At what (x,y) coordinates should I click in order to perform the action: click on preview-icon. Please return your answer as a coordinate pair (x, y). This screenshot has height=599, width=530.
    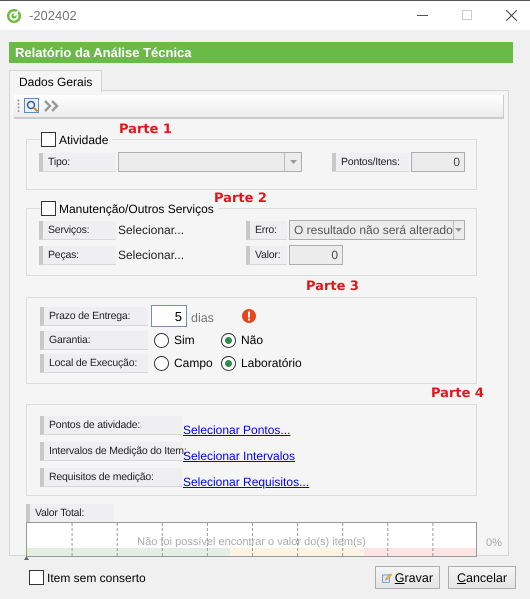
    Looking at the image, I should click on (32, 106).